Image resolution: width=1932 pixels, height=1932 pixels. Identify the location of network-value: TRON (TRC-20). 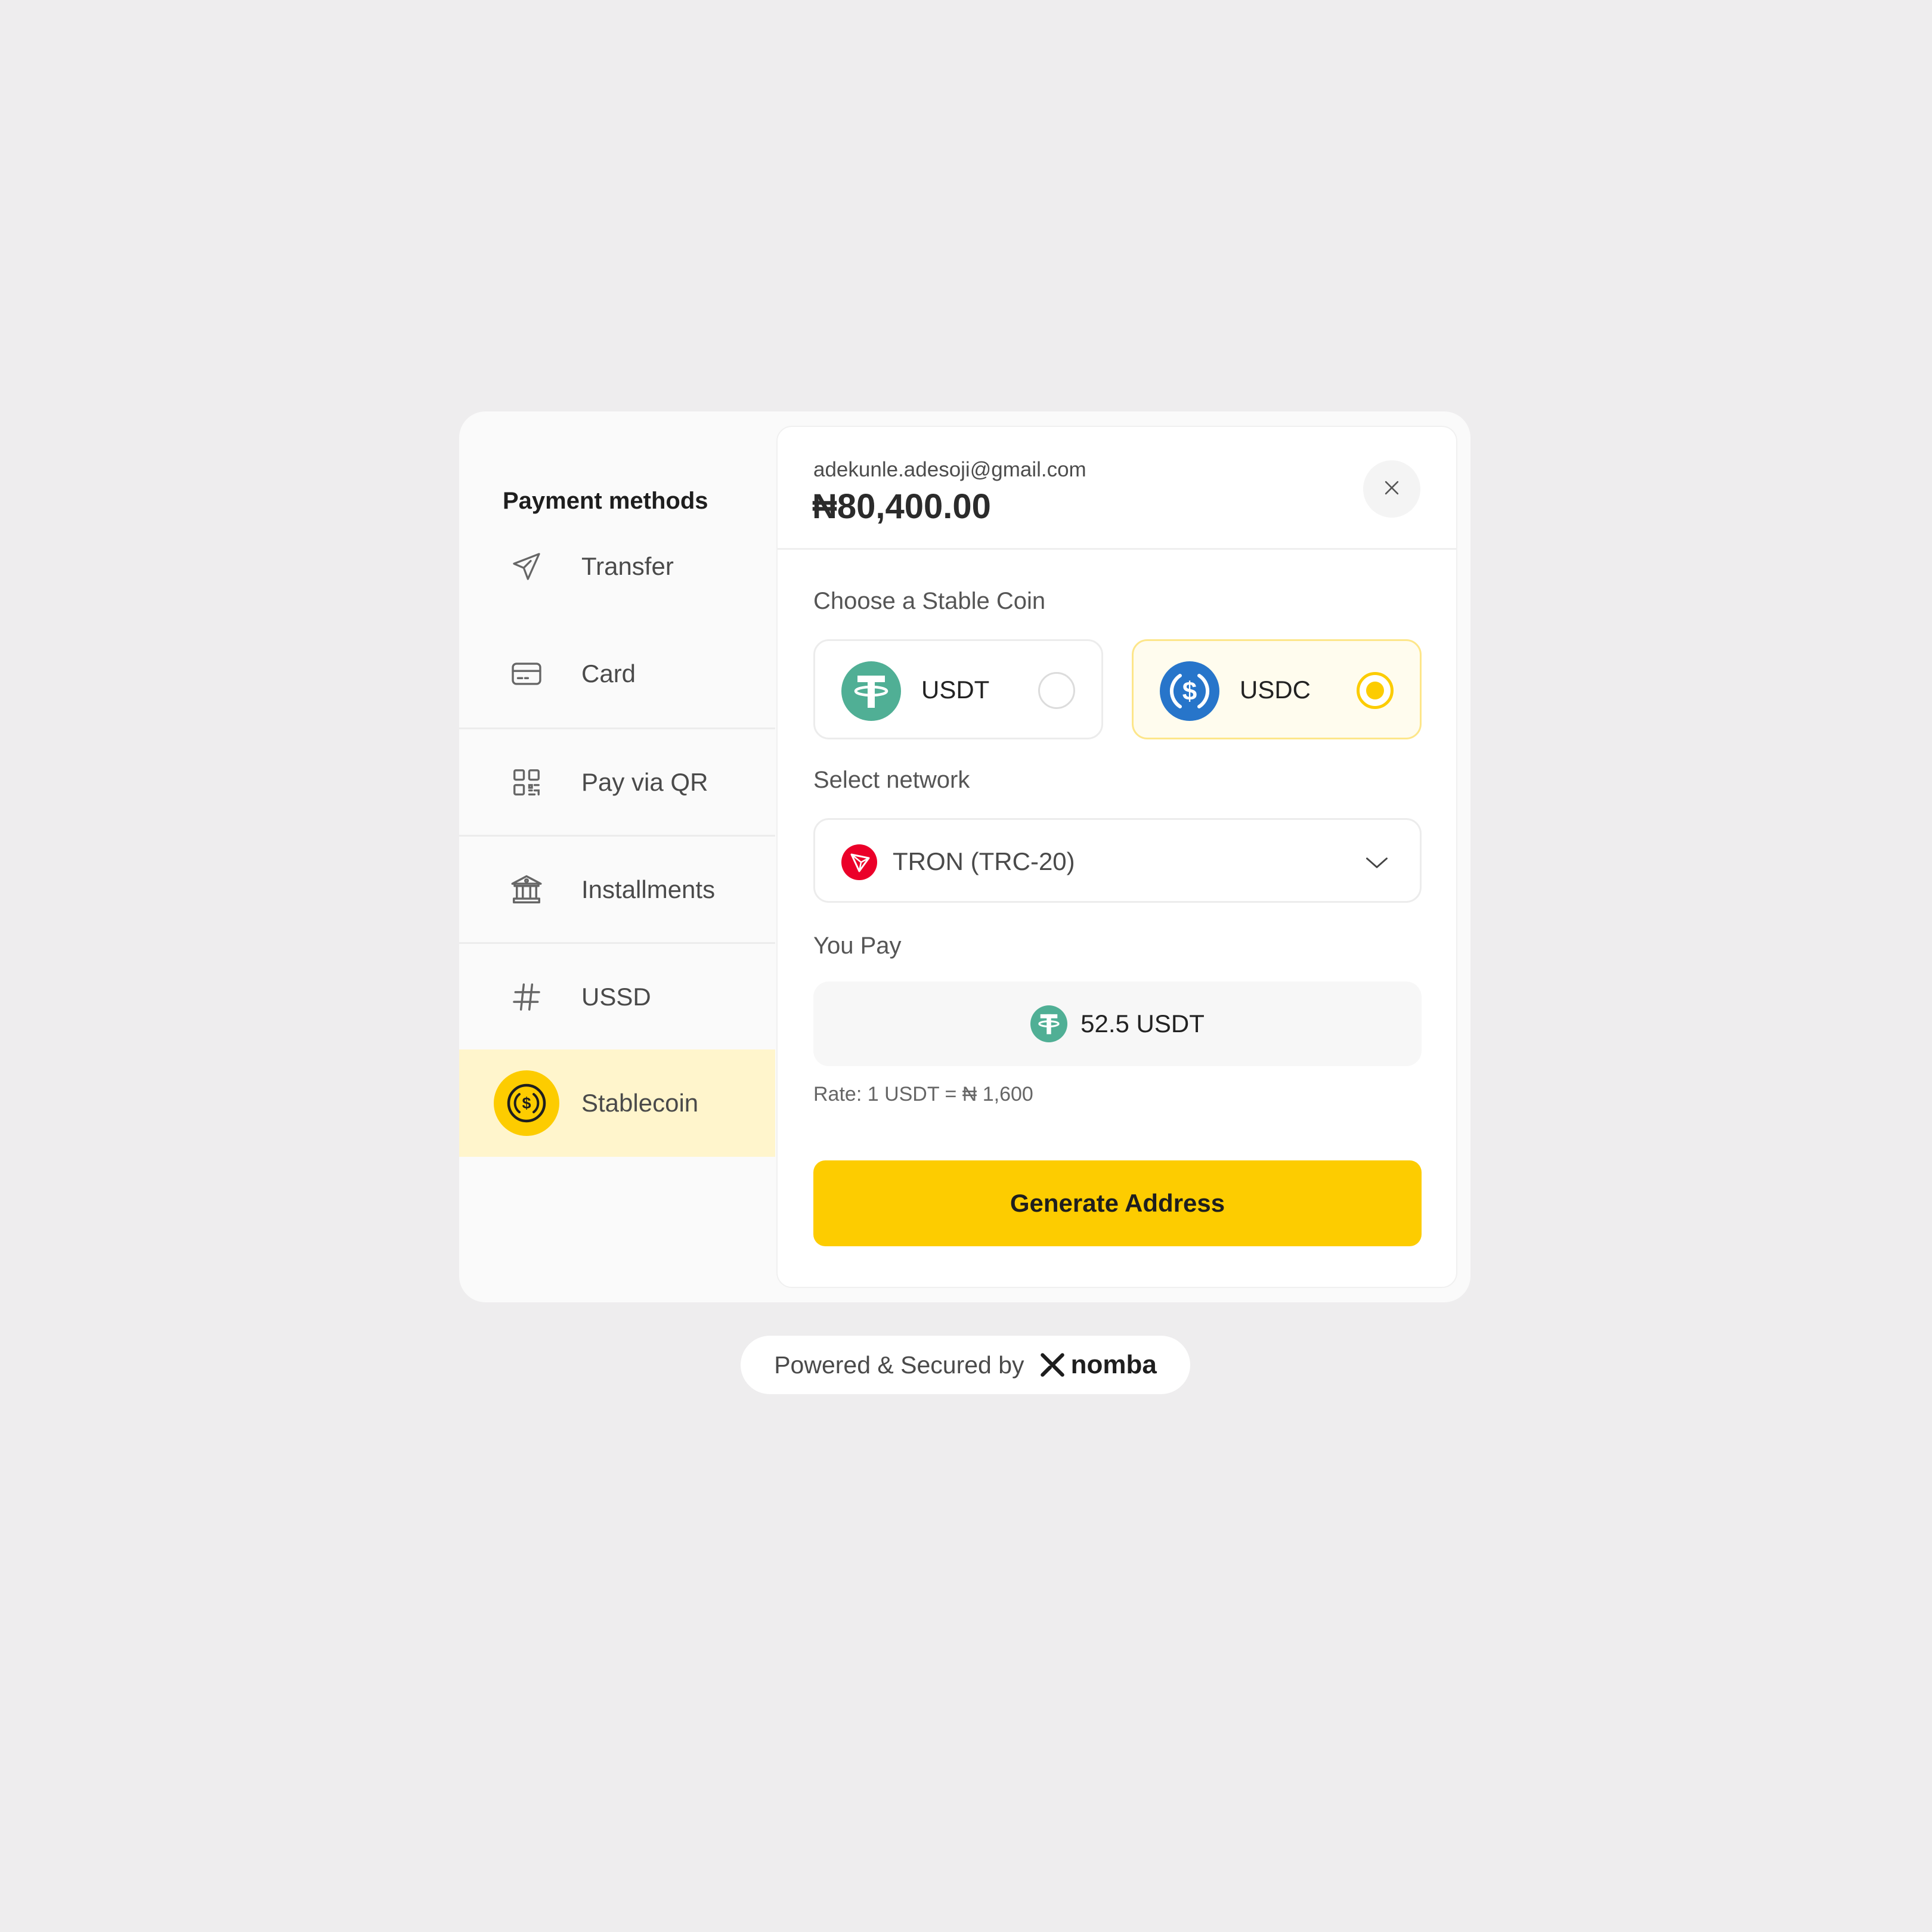
(984, 861).